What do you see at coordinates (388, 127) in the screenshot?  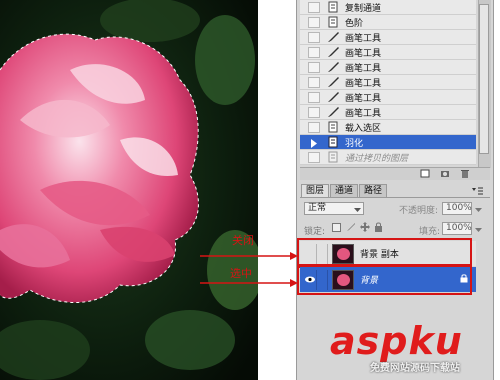 I see `history-item: 载入选区` at bounding box center [388, 127].